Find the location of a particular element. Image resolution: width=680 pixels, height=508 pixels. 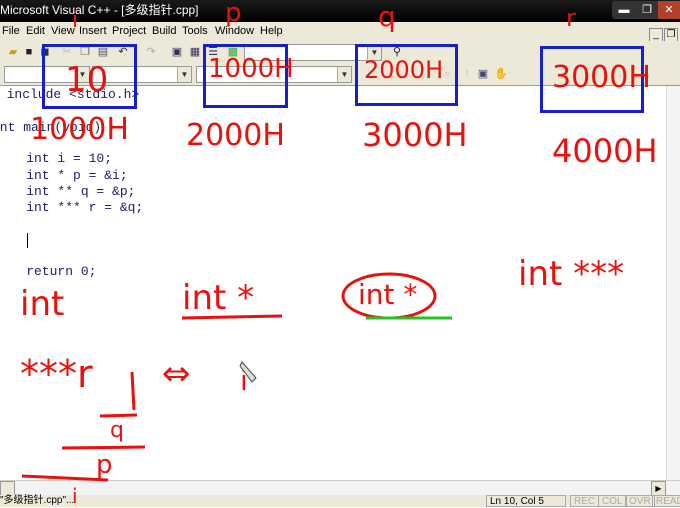

type-int: int is located at coordinates (42, 304).